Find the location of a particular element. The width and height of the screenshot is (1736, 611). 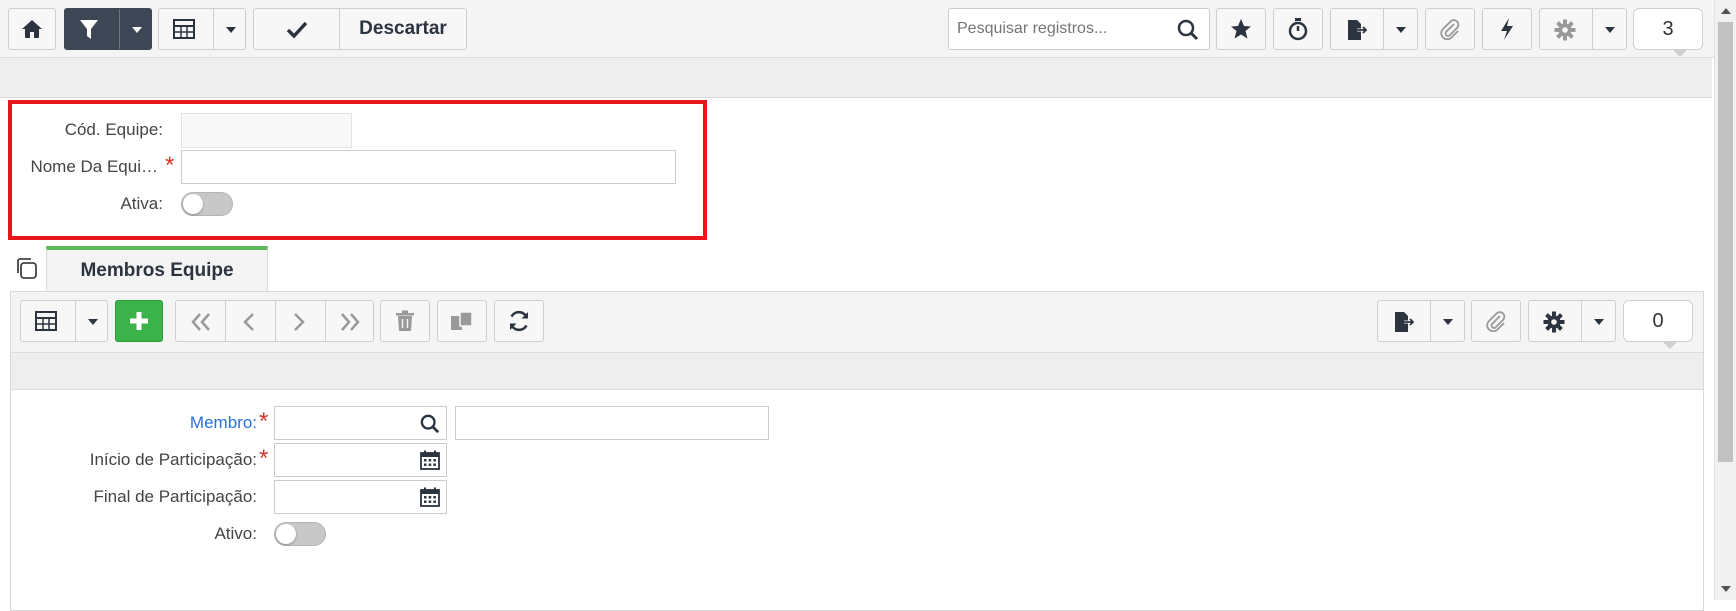

copy-record-button is located at coordinates (462, 321).